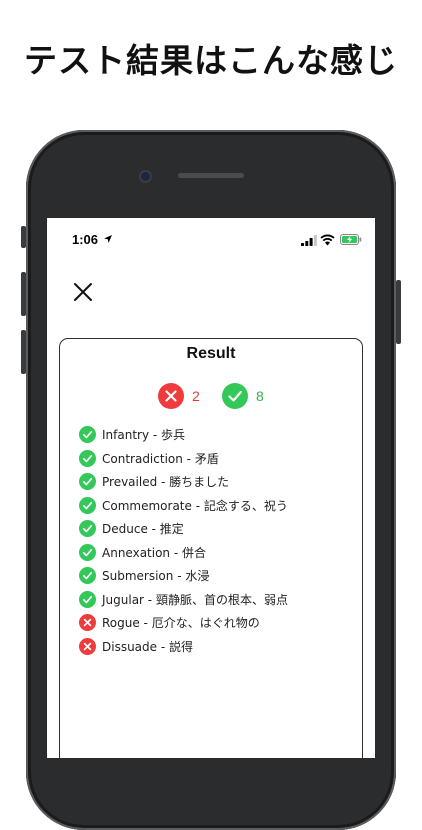  What do you see at coordinates (160, 458) in the screenshot?
I see `result-row-text: Contradiction - 矛盾` at bounding box center [160, 458].